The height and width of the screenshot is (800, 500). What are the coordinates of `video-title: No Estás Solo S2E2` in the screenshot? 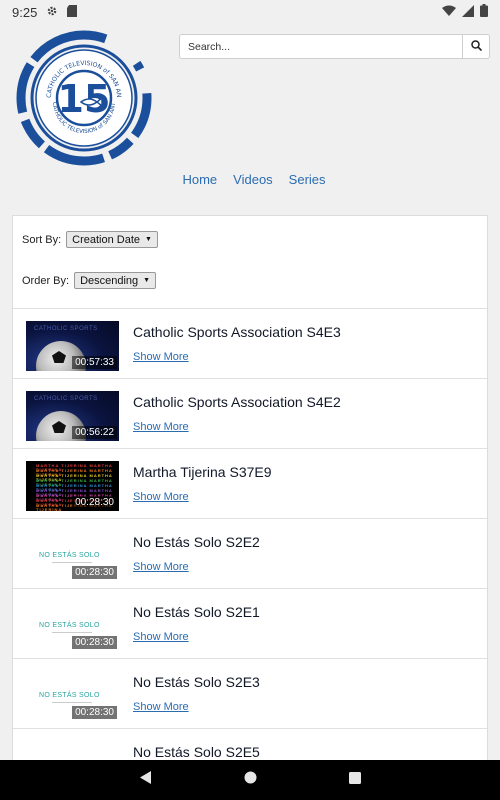 It's located at (196, 542).